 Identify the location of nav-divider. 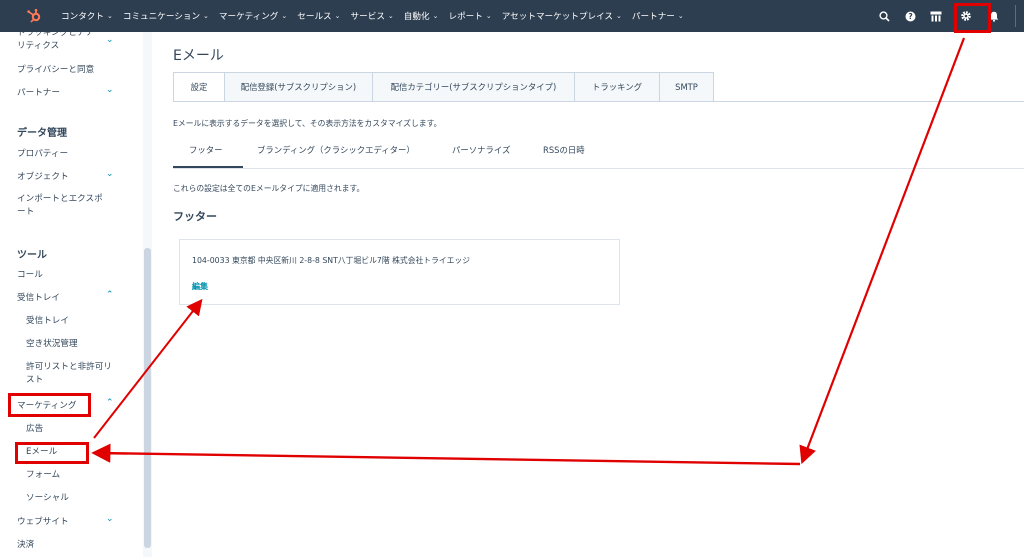
(1015, 16).